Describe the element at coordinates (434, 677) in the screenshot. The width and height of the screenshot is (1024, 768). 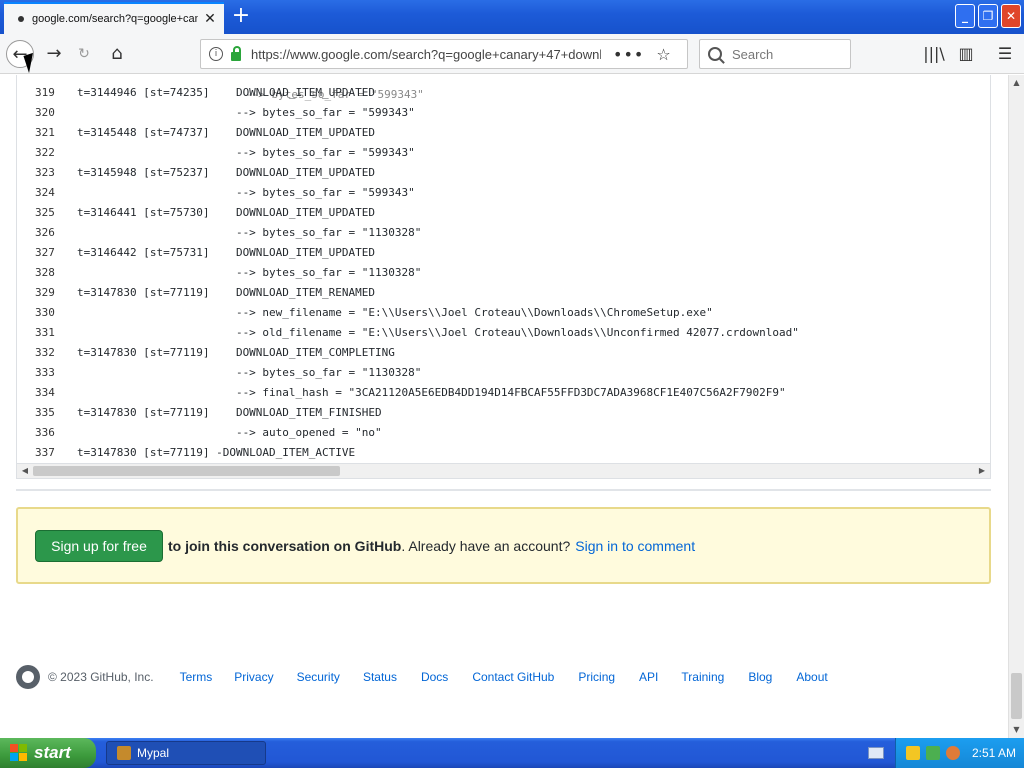
I see `footer-link-docs: Docs` at that location.